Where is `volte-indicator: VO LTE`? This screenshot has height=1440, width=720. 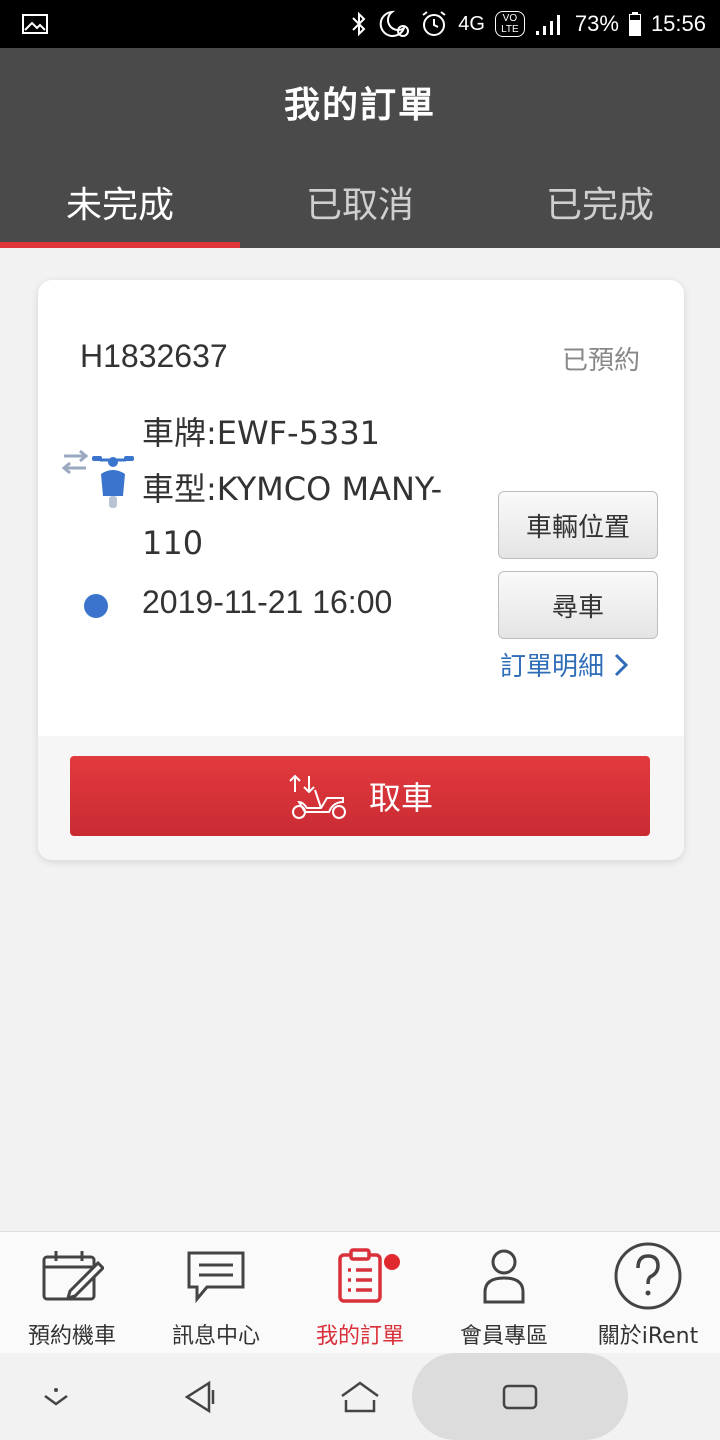
volte-indicator: VO LTE is located at coordinates (509, 24).